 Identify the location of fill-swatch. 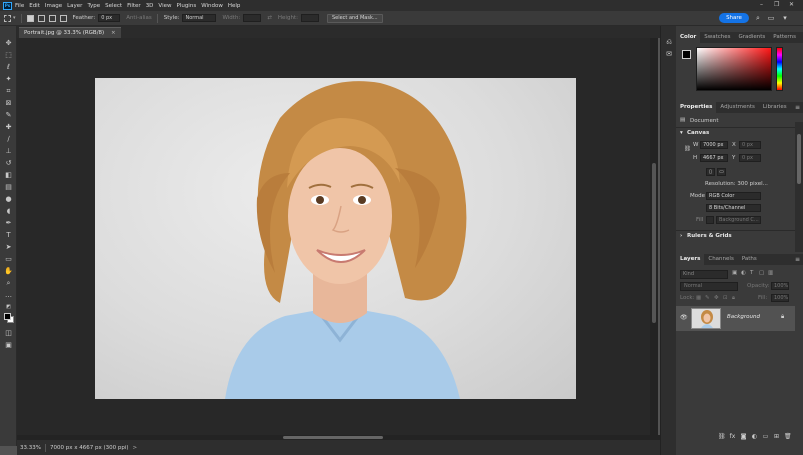
(710, 220).